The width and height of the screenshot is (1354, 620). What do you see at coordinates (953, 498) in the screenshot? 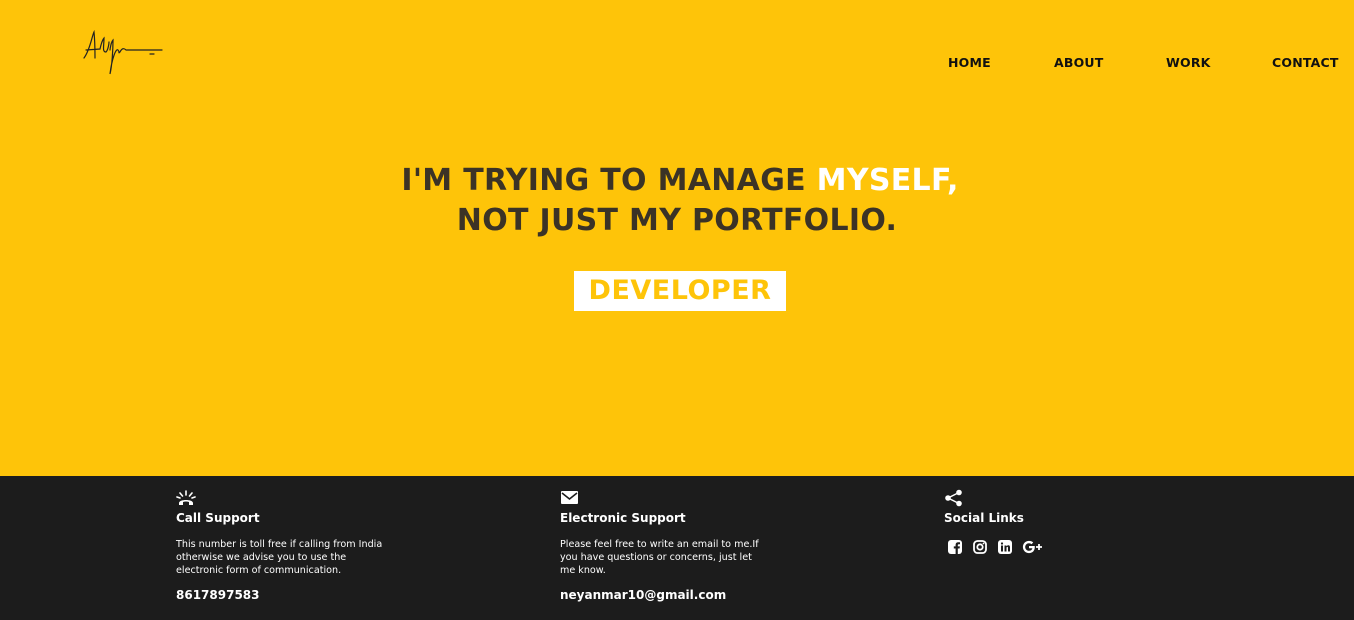
I see `share-icon` at bounding box center [953, 498].